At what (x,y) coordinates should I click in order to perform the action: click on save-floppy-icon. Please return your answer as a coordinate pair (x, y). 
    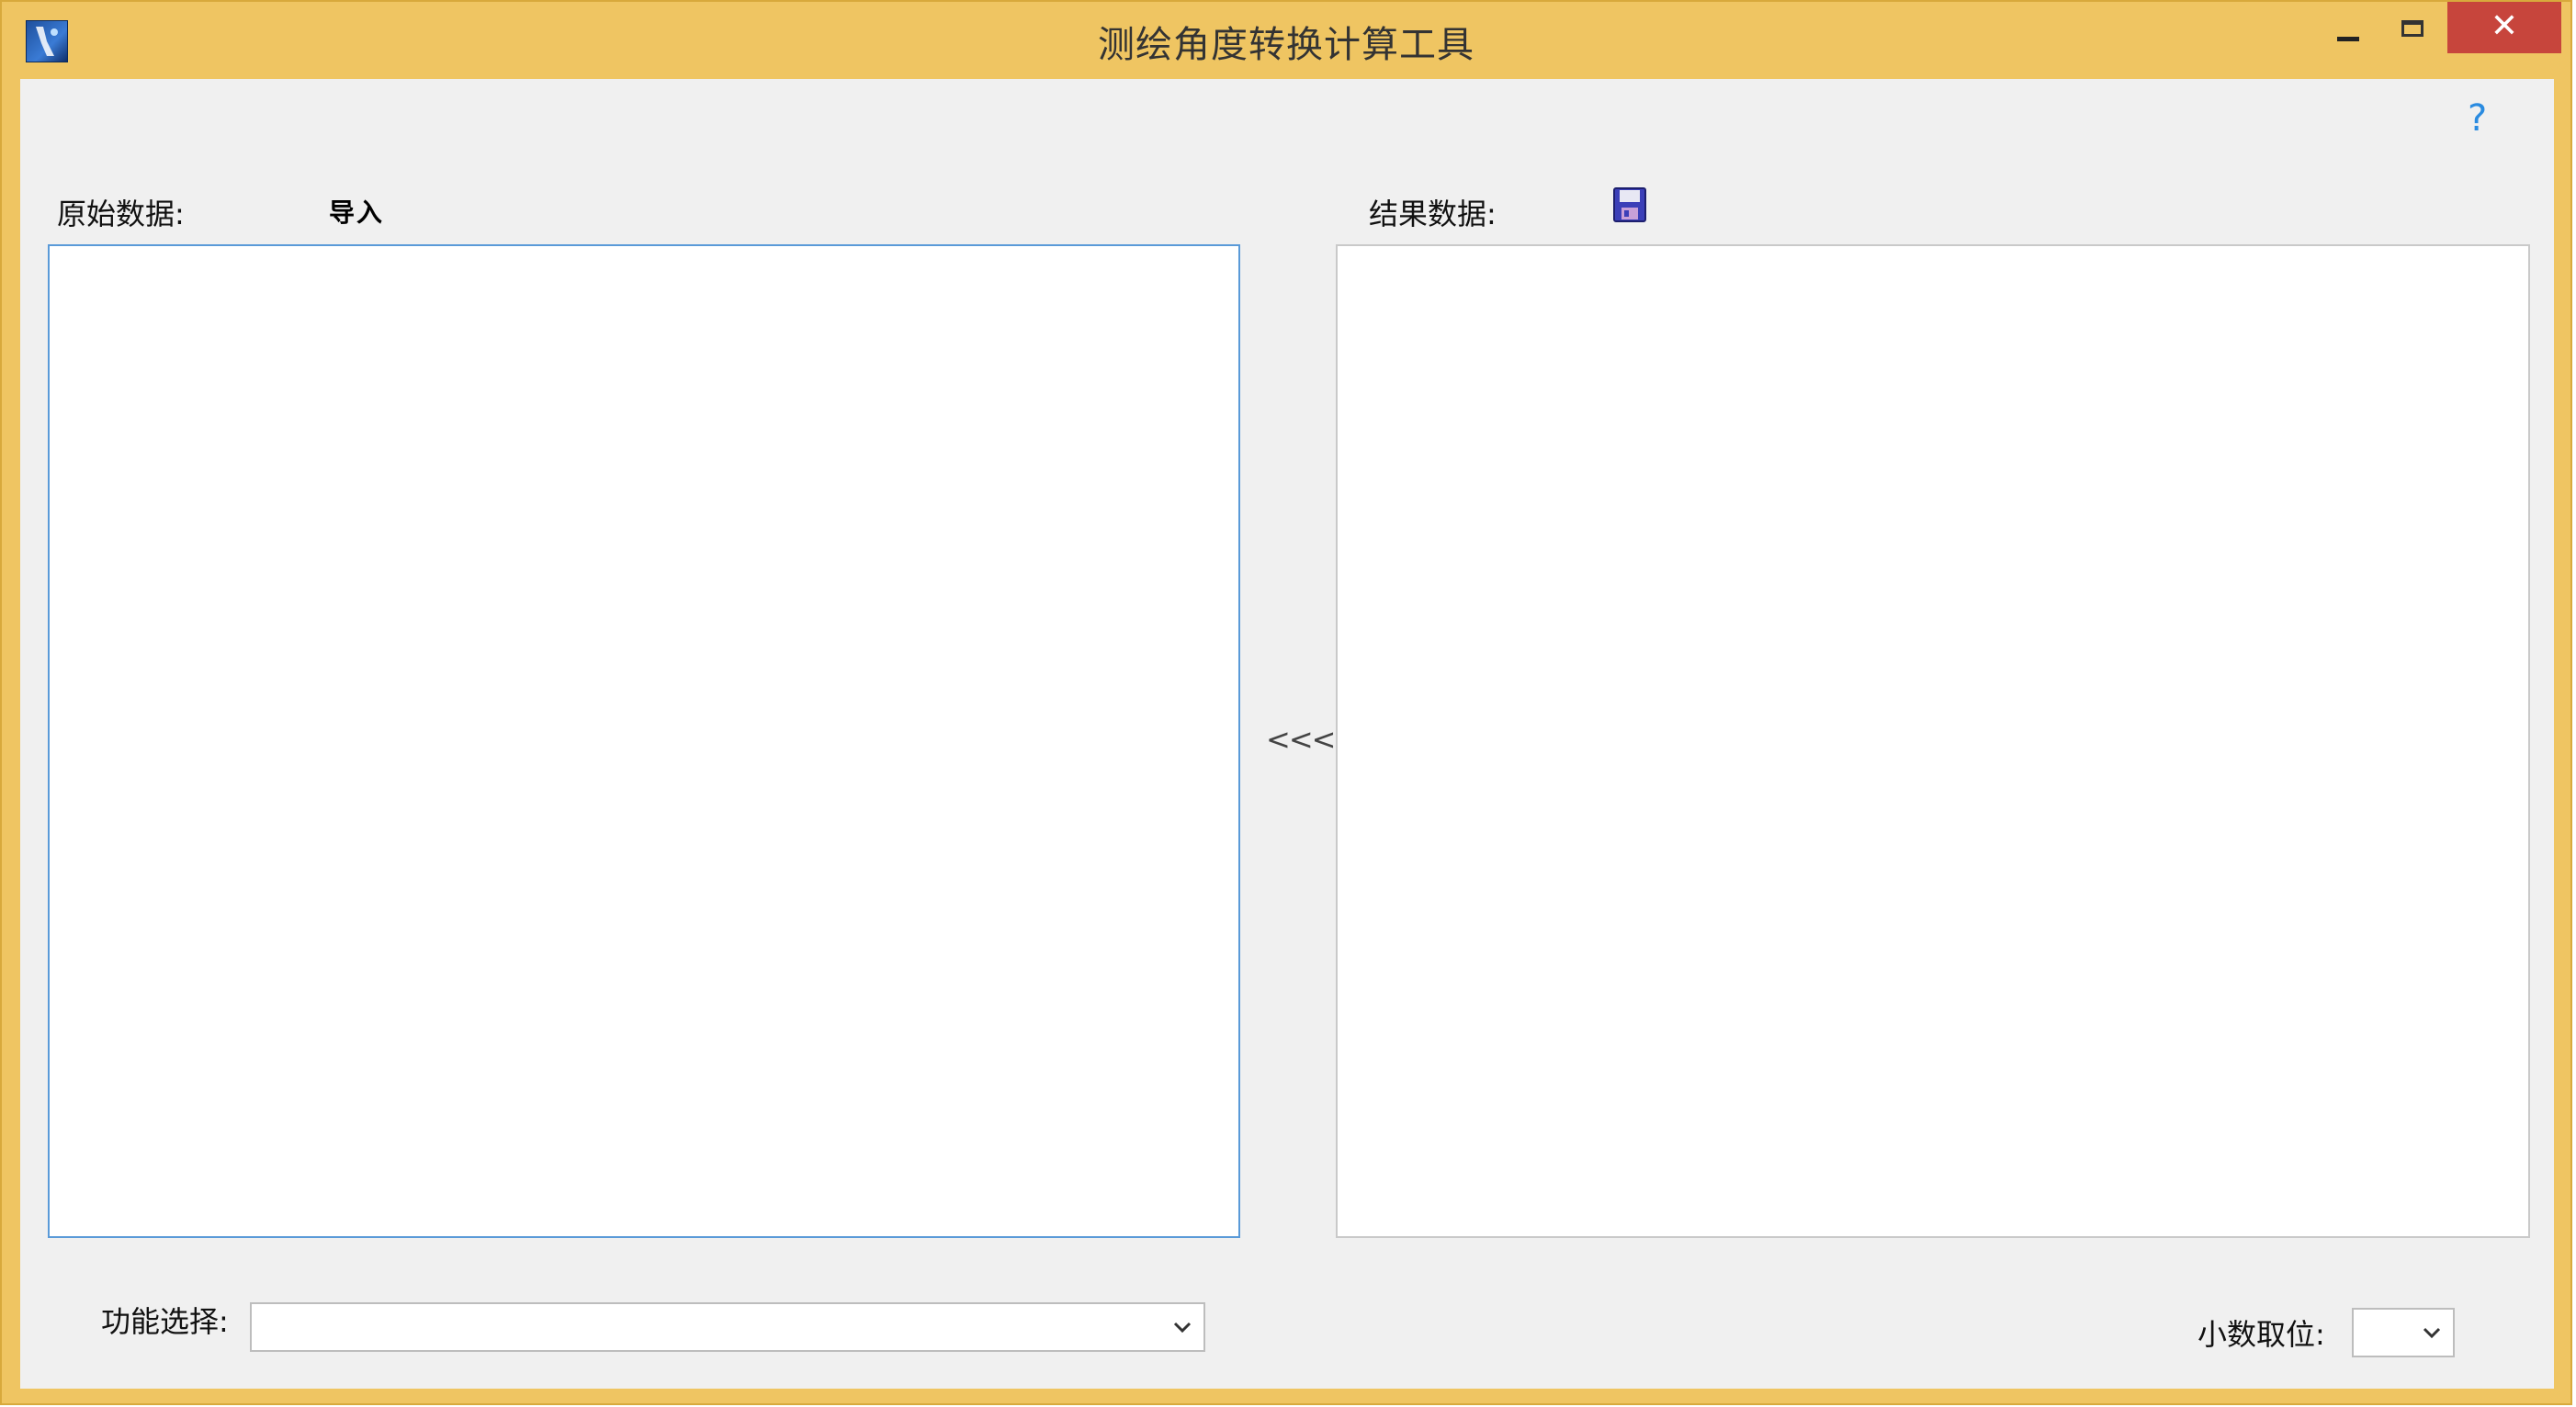
    Looking at the image, I should click on (1629, 205).